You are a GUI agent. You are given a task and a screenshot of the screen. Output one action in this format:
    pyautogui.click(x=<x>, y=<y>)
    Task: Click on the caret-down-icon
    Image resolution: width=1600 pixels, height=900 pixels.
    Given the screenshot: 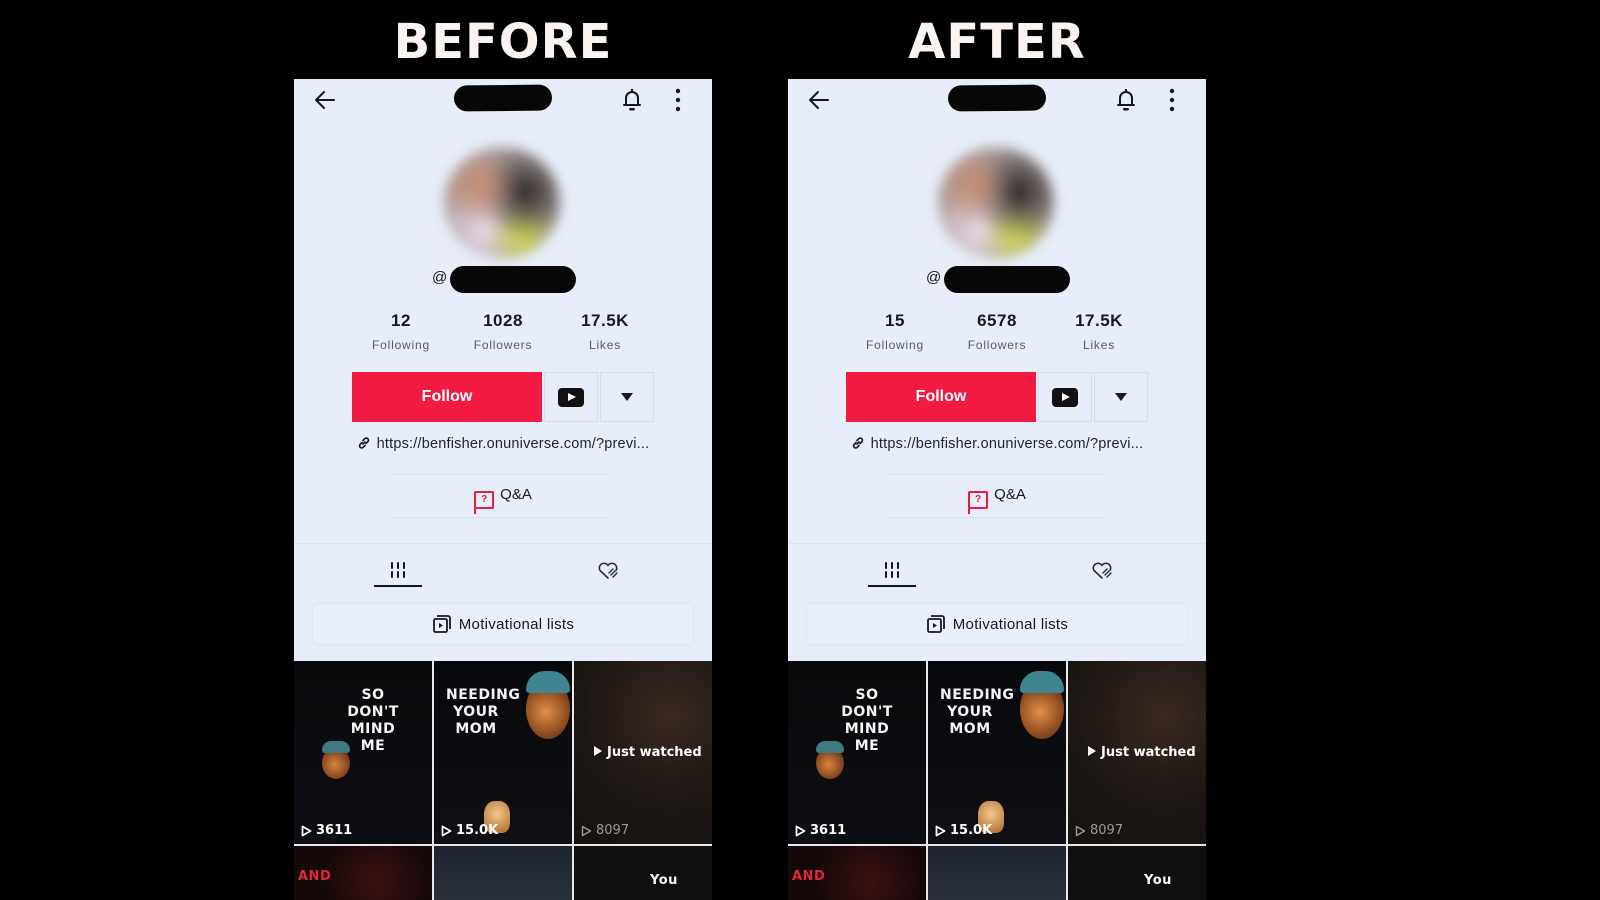 What is the action you would take?
    pyautogui.click(x=1121, y=397)
    